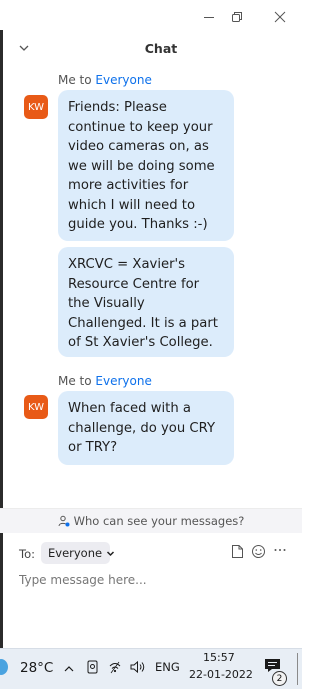 This screenshot has height=689, width=320. What do you see at coordinates (297, 669) in the screenshot?
I see `show-desktop-edge` at bounding box center [297, 669].